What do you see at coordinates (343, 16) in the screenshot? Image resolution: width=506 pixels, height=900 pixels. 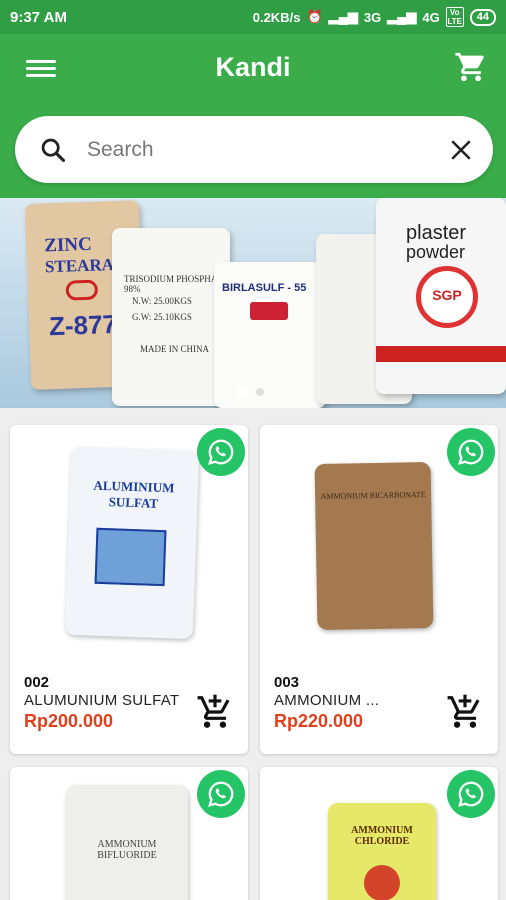 I see `signal-icon: ▂▄▆` at bounding box center [343, 16].